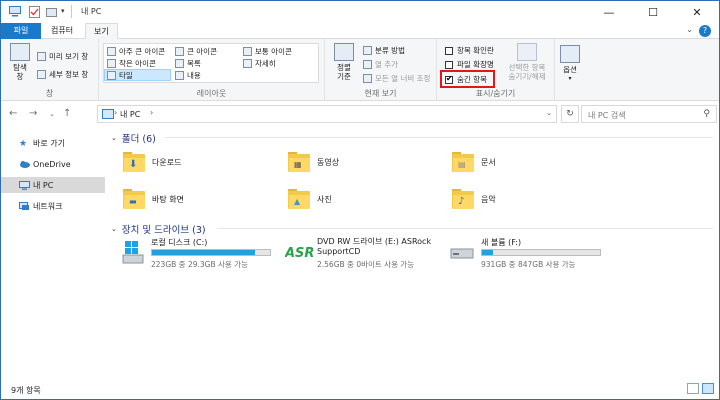 This screenshot has height=400, width=720. Describe the element at coordinates (43, 185) in the screenshot. I see `sidebar-item-label: 내 PC` at that location.